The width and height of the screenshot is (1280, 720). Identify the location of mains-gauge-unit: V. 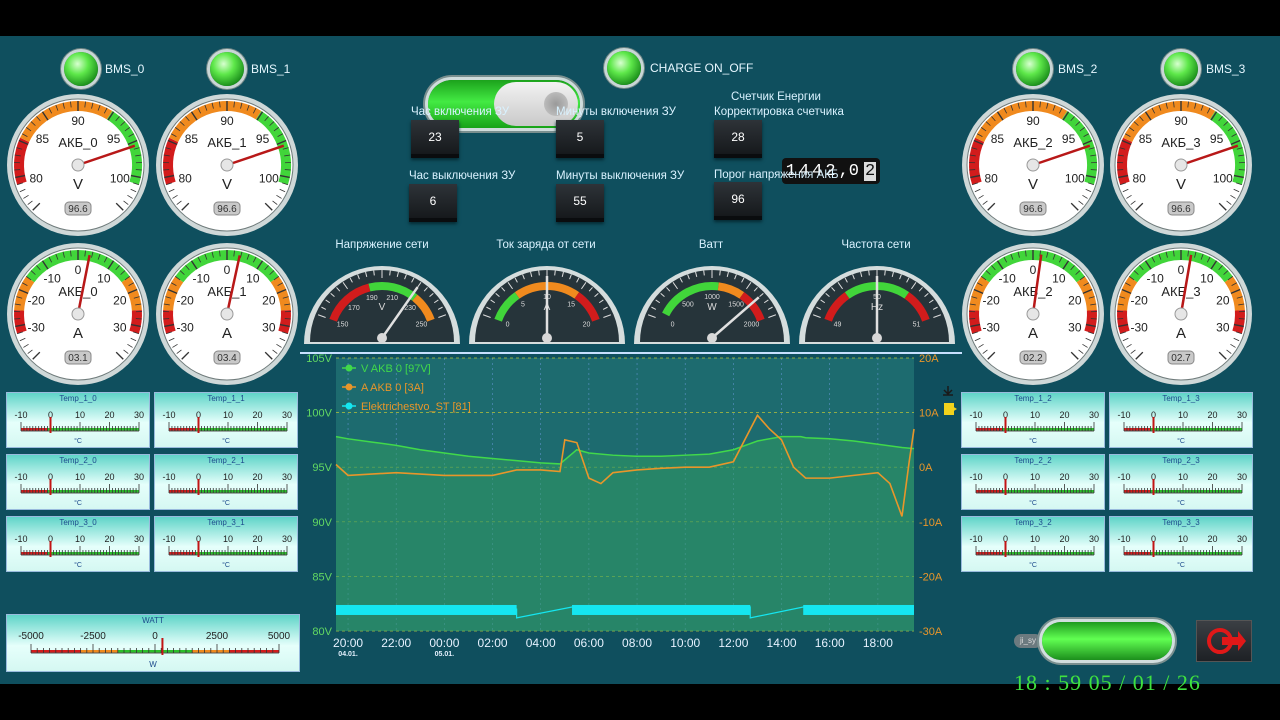
(382, 307).